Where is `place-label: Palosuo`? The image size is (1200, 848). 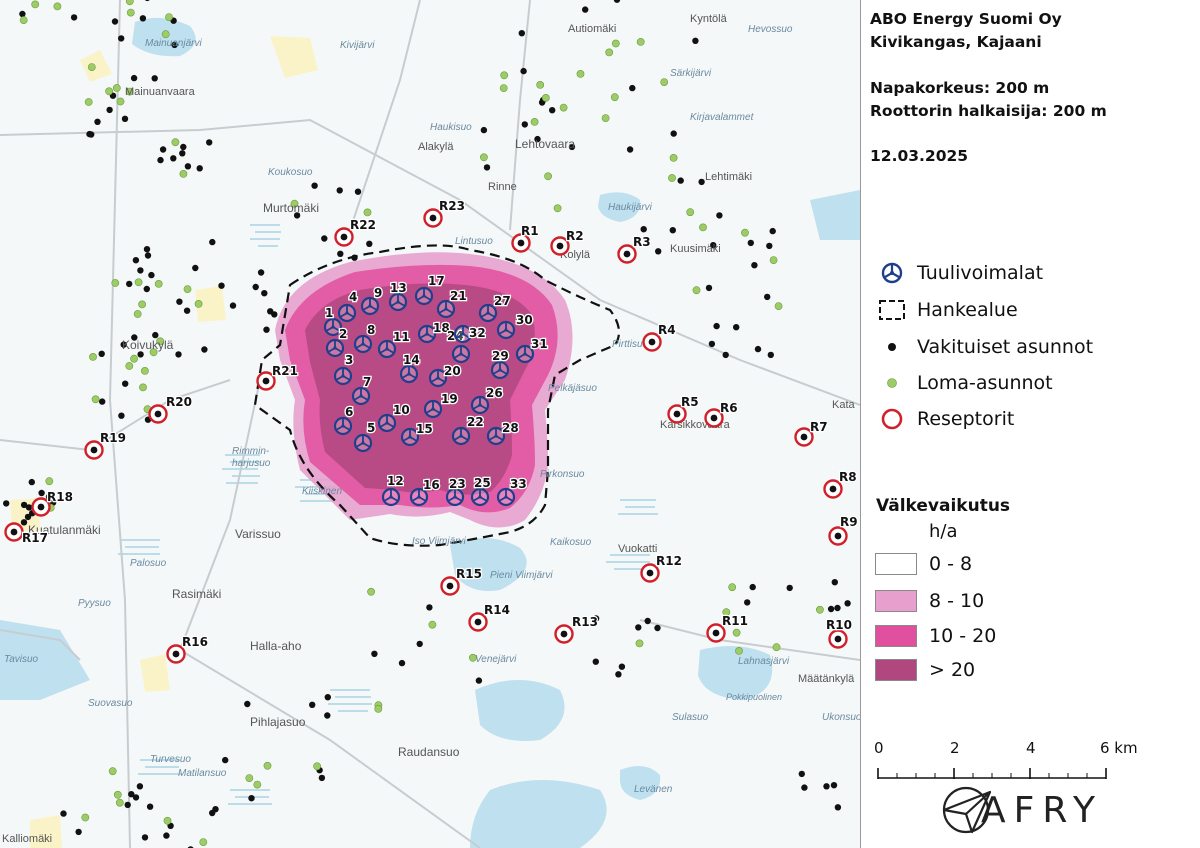
place-label: Palosuo is located at coordinates (148, 563).